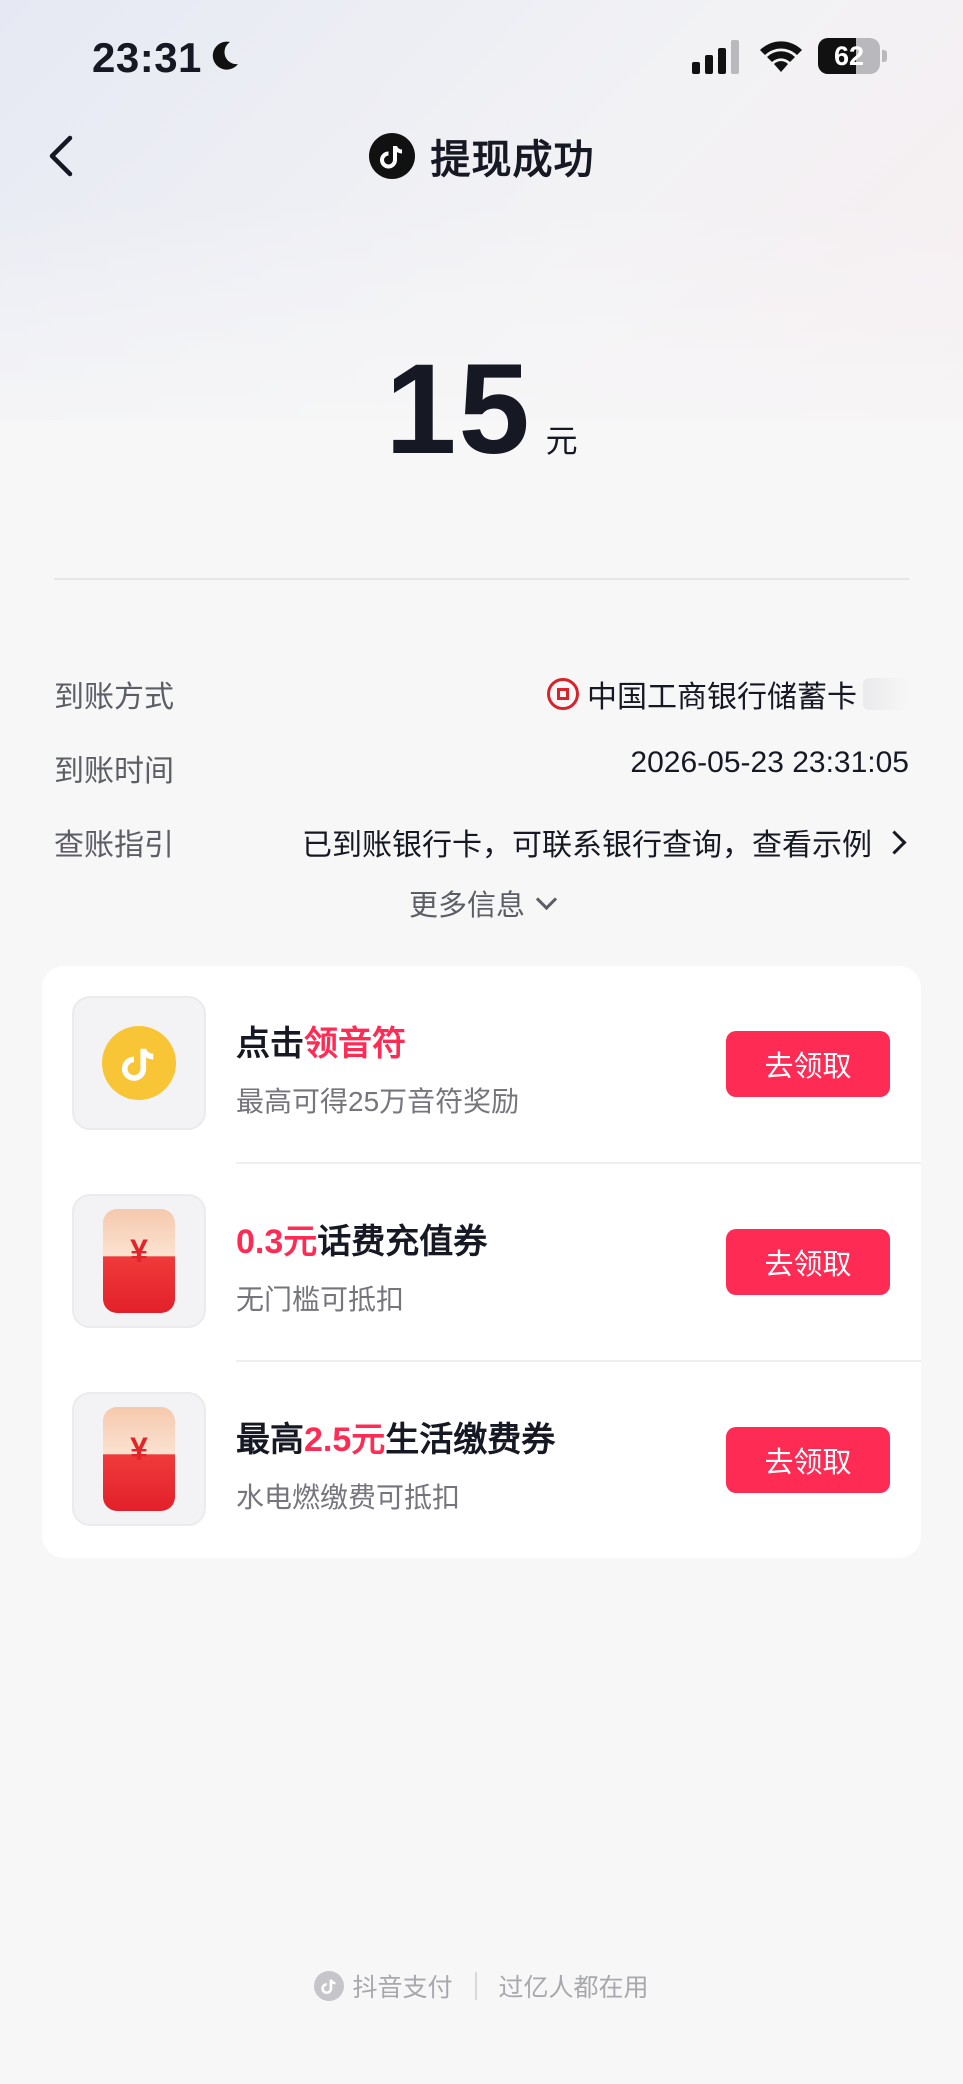  What do you see at coordinates (481, 1048) in the screenshot?
I see `reward-item: 点击领音符 最高可得25万音符奖励 去领取` at bounding box center [481, 1048].